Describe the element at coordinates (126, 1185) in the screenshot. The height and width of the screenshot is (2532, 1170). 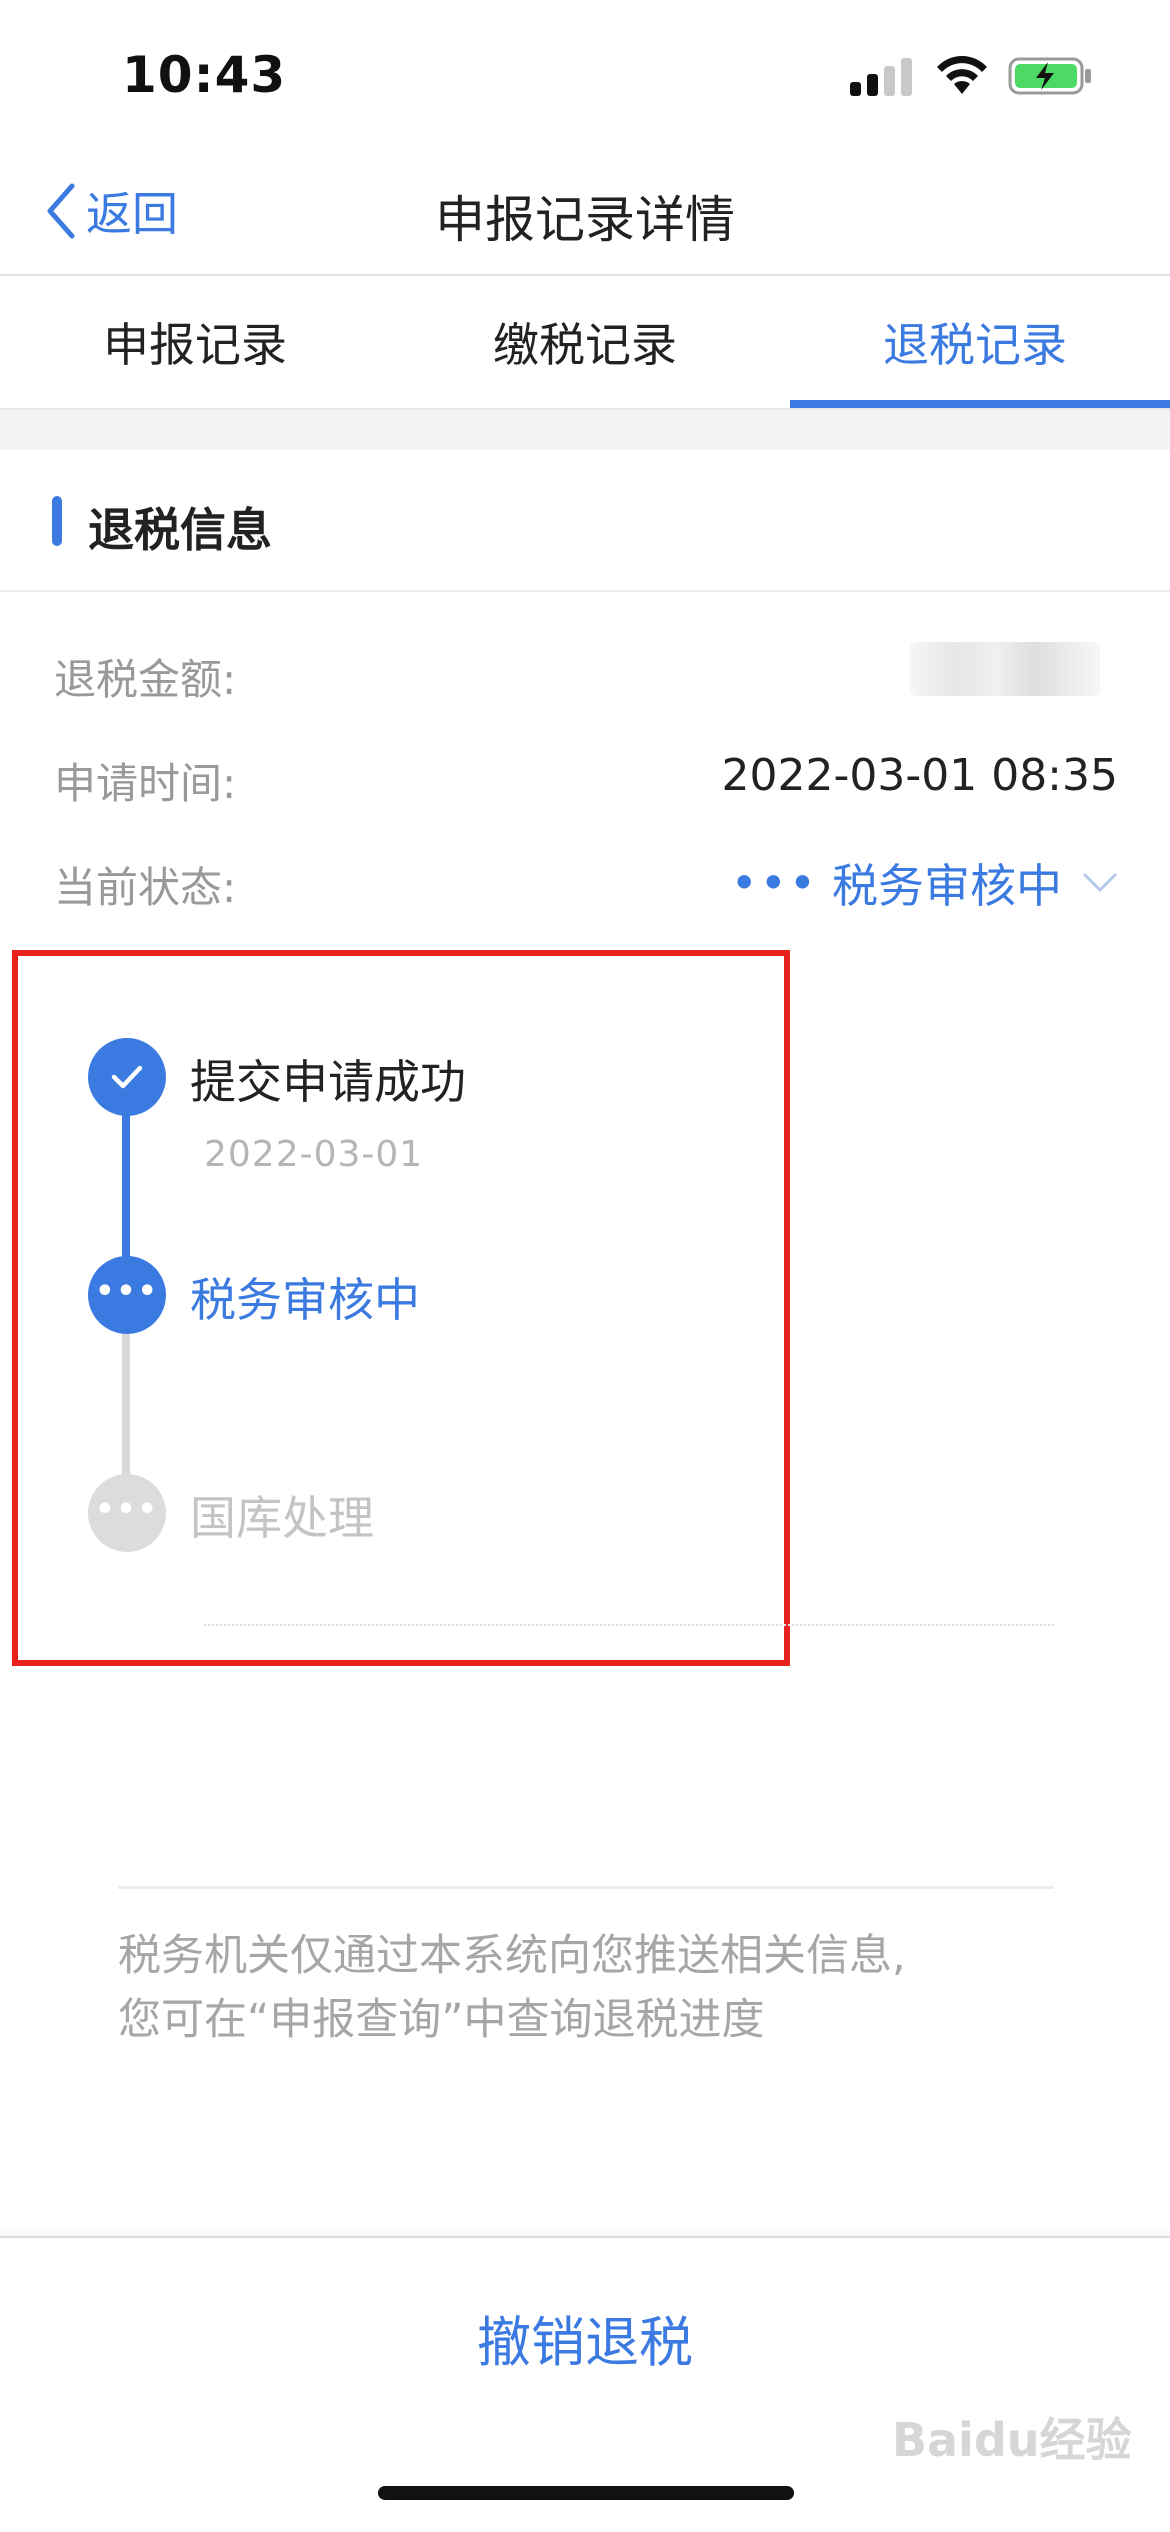
I see `timeline-line-done` at that location.